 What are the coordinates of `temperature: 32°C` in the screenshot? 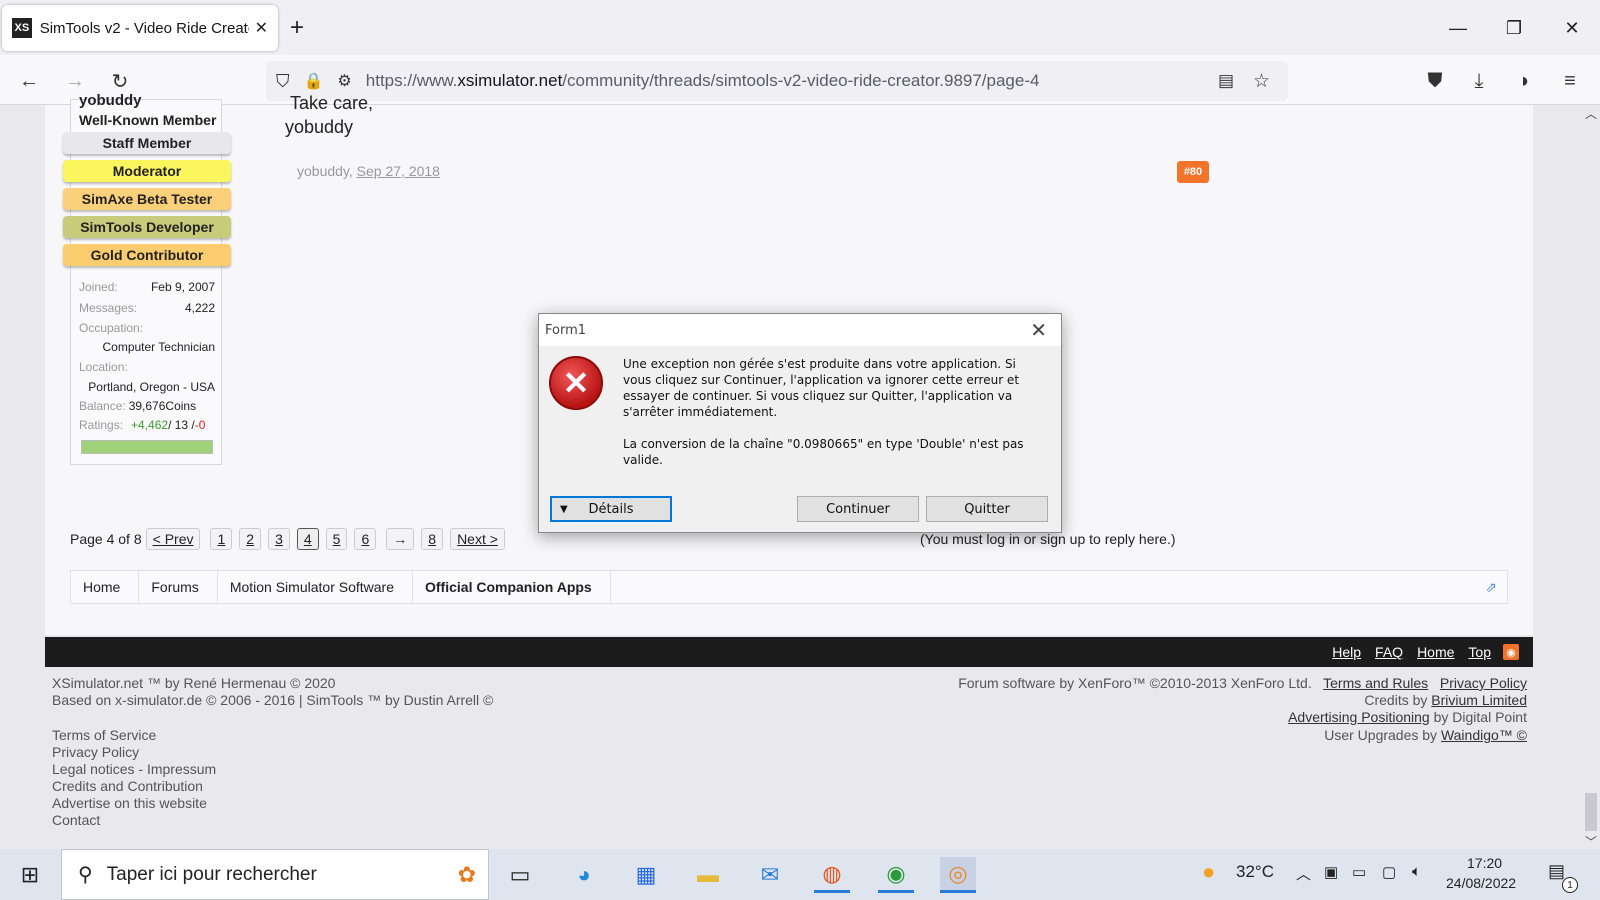 It's located at (1255, 872).